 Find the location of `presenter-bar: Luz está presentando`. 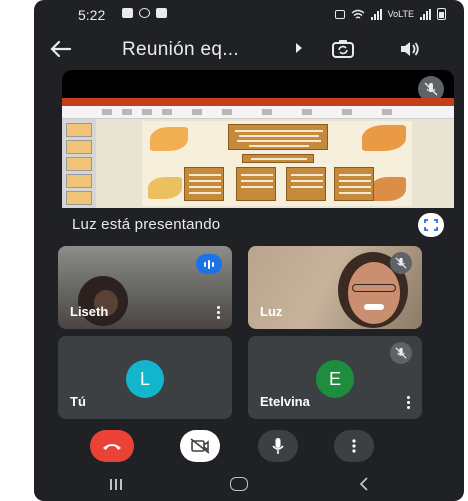

presenter-bar: Luz está presentando is located at coordinates (258, 225).